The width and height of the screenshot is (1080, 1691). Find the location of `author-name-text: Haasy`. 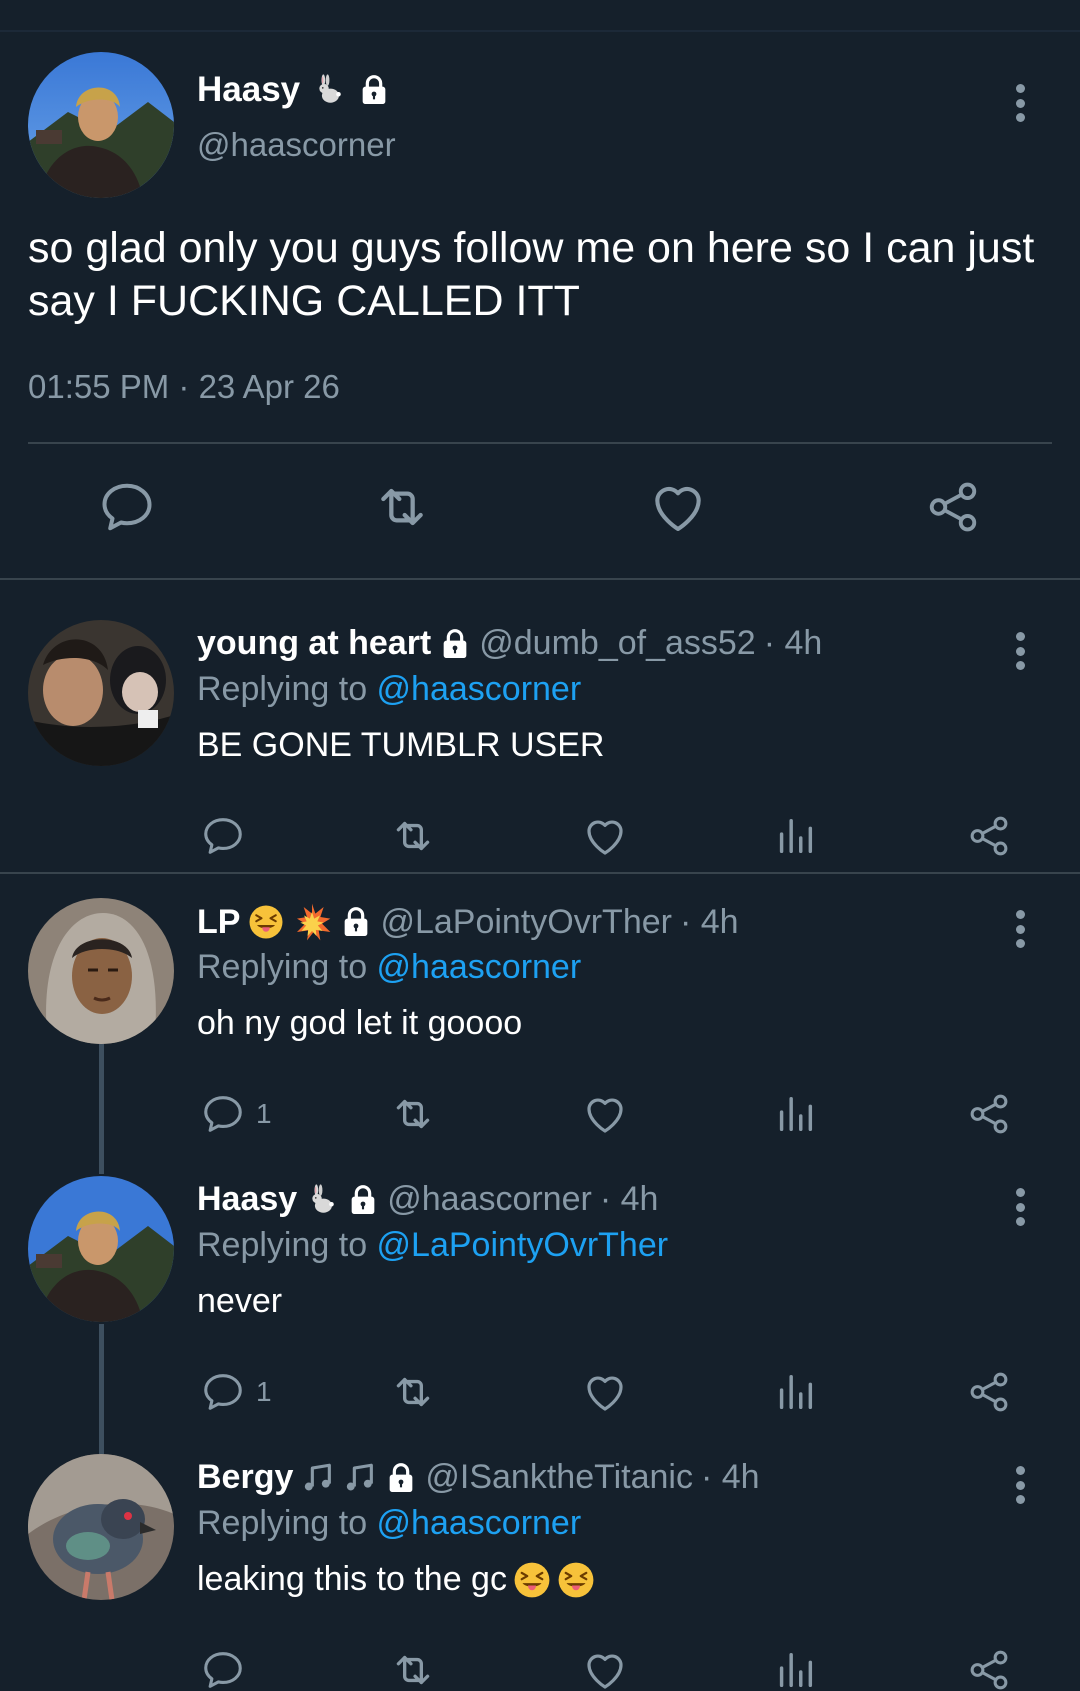

author-name-text: Haasy is located at coordinates (249, 89).